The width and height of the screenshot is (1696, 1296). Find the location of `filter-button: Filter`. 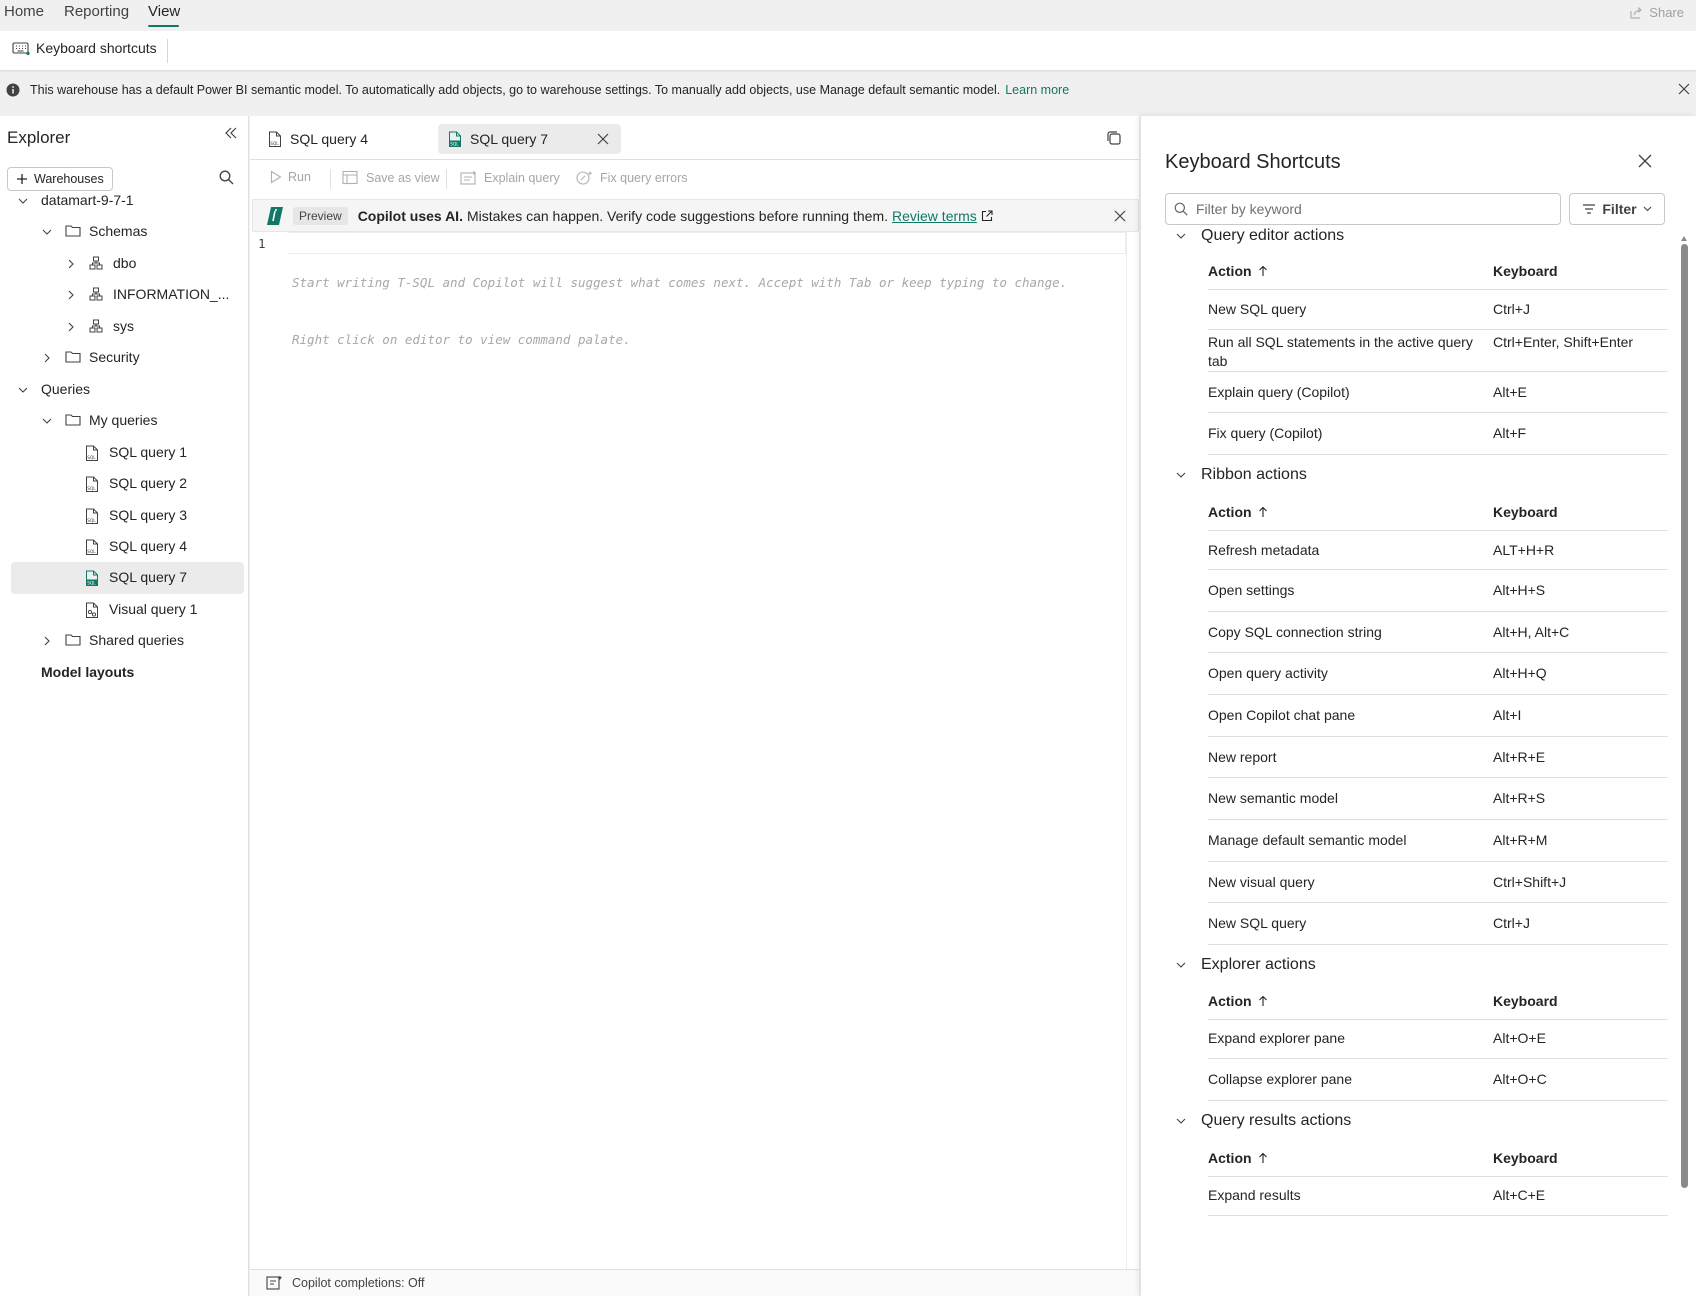

filter-button: Filter is located at coordinates (1617, 209).